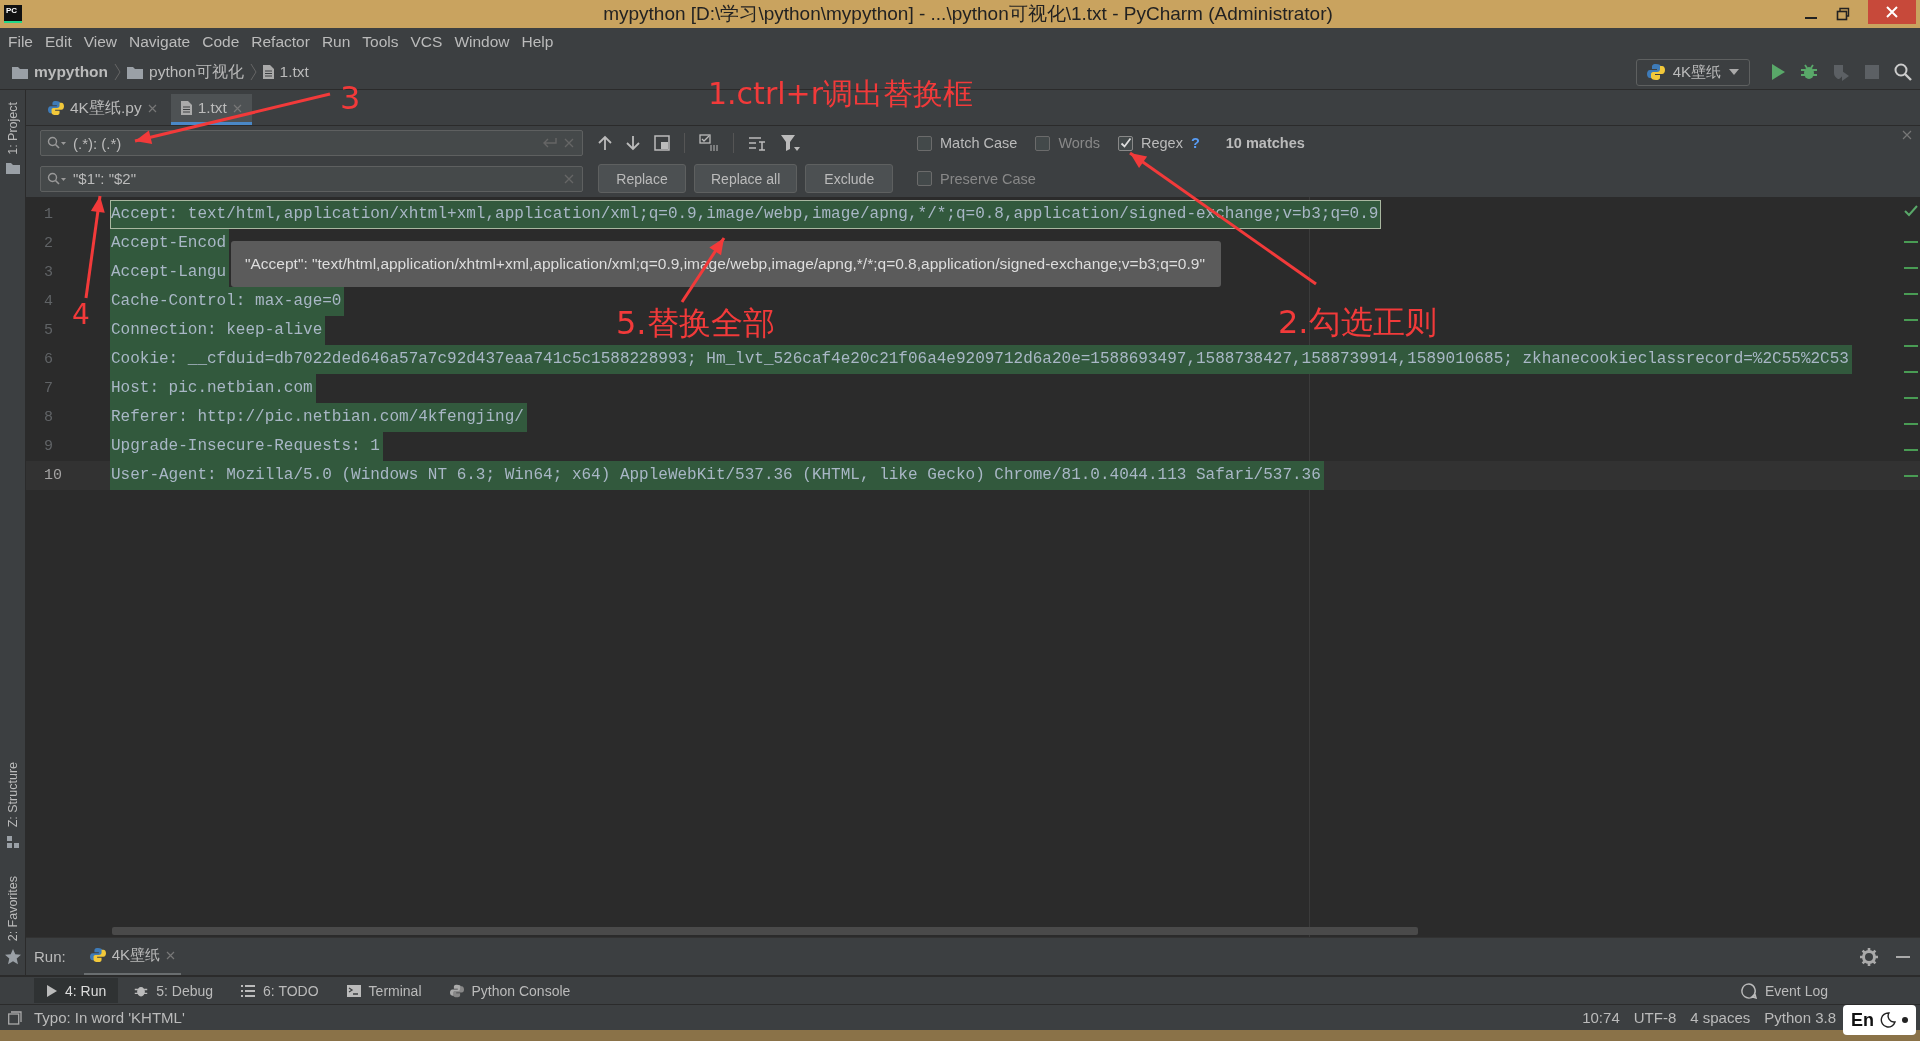  What do you see at coordinates (160, 41) in the screenshot?
I see `menu-item: Navigate` at bounding box center [160, 41].